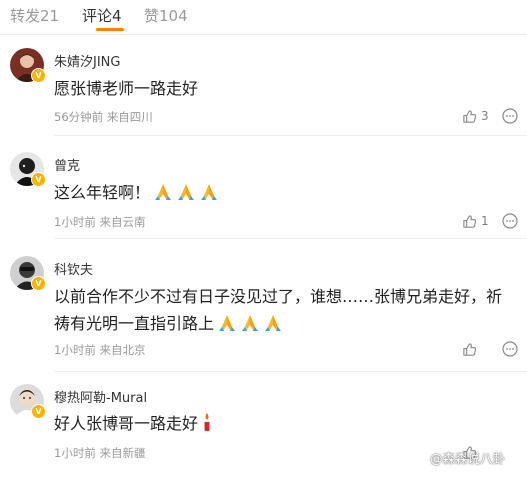 Image resolution: width=527 pixels, height=477 pixels. I want to click on tab-comments: 评论4, so click(102, 15).